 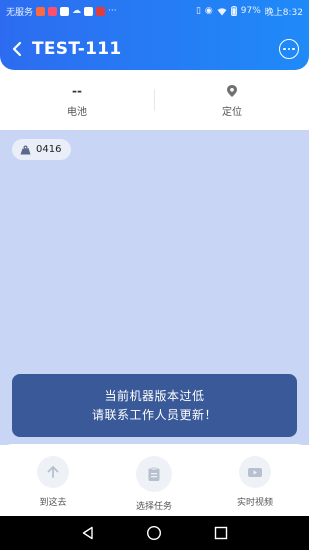 I want to click on eye-icon: ◉, so click(x=208, y=10).